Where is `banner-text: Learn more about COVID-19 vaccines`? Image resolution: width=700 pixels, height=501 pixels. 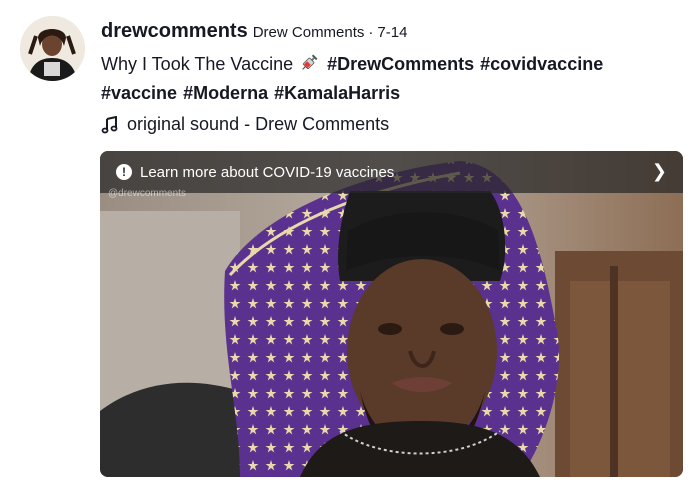 banner-text: Learn more about COVID-19 vaccines is located at coordinates (267, 172).